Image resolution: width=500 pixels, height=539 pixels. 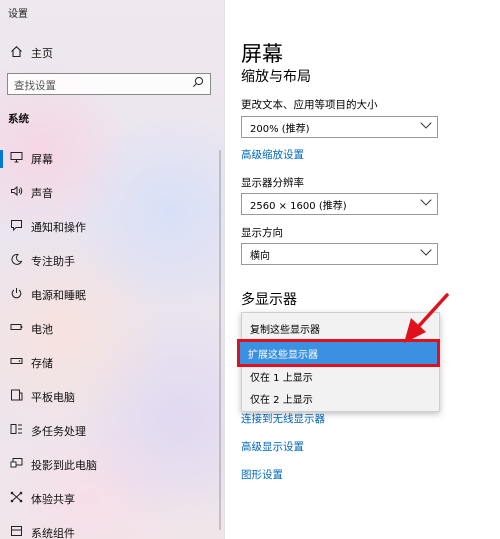 What do you see at coordinates (112, 499) in the screenshot?
I see `sidebar-item-shared-experiences: 体验共享` at bounding box center [112, 499].